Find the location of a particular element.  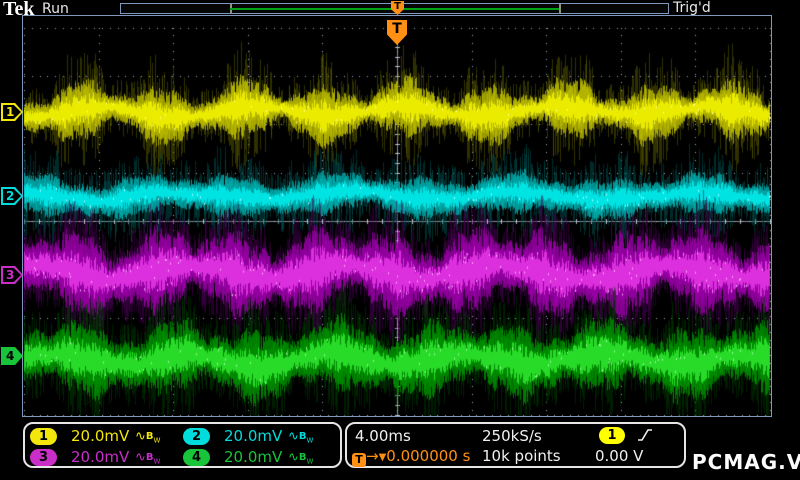

trigger-source-badge: 1 is located at coordinates (612, 435).